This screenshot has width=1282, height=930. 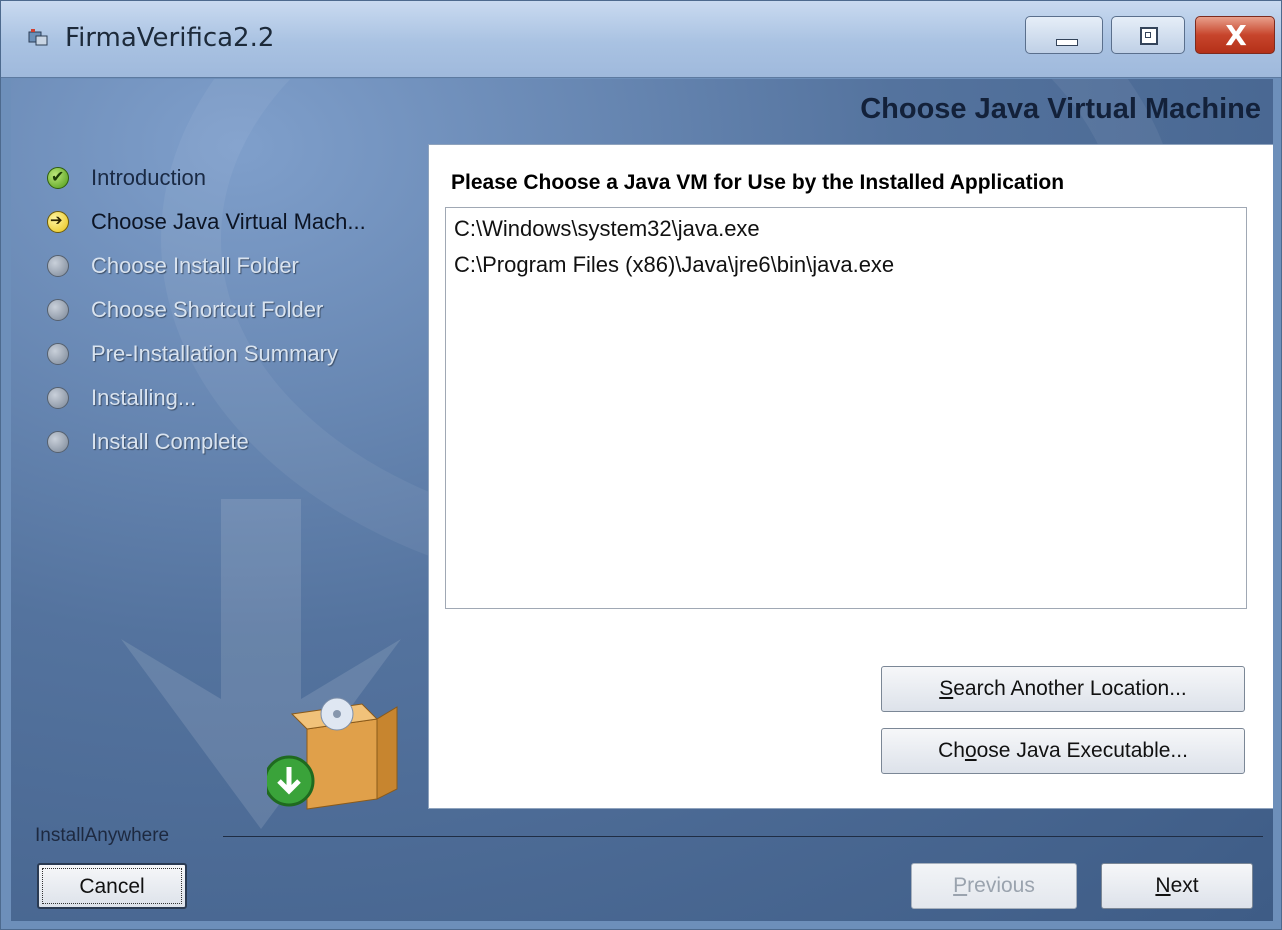 I want to click on check-icon, so click(x=58, y=178).